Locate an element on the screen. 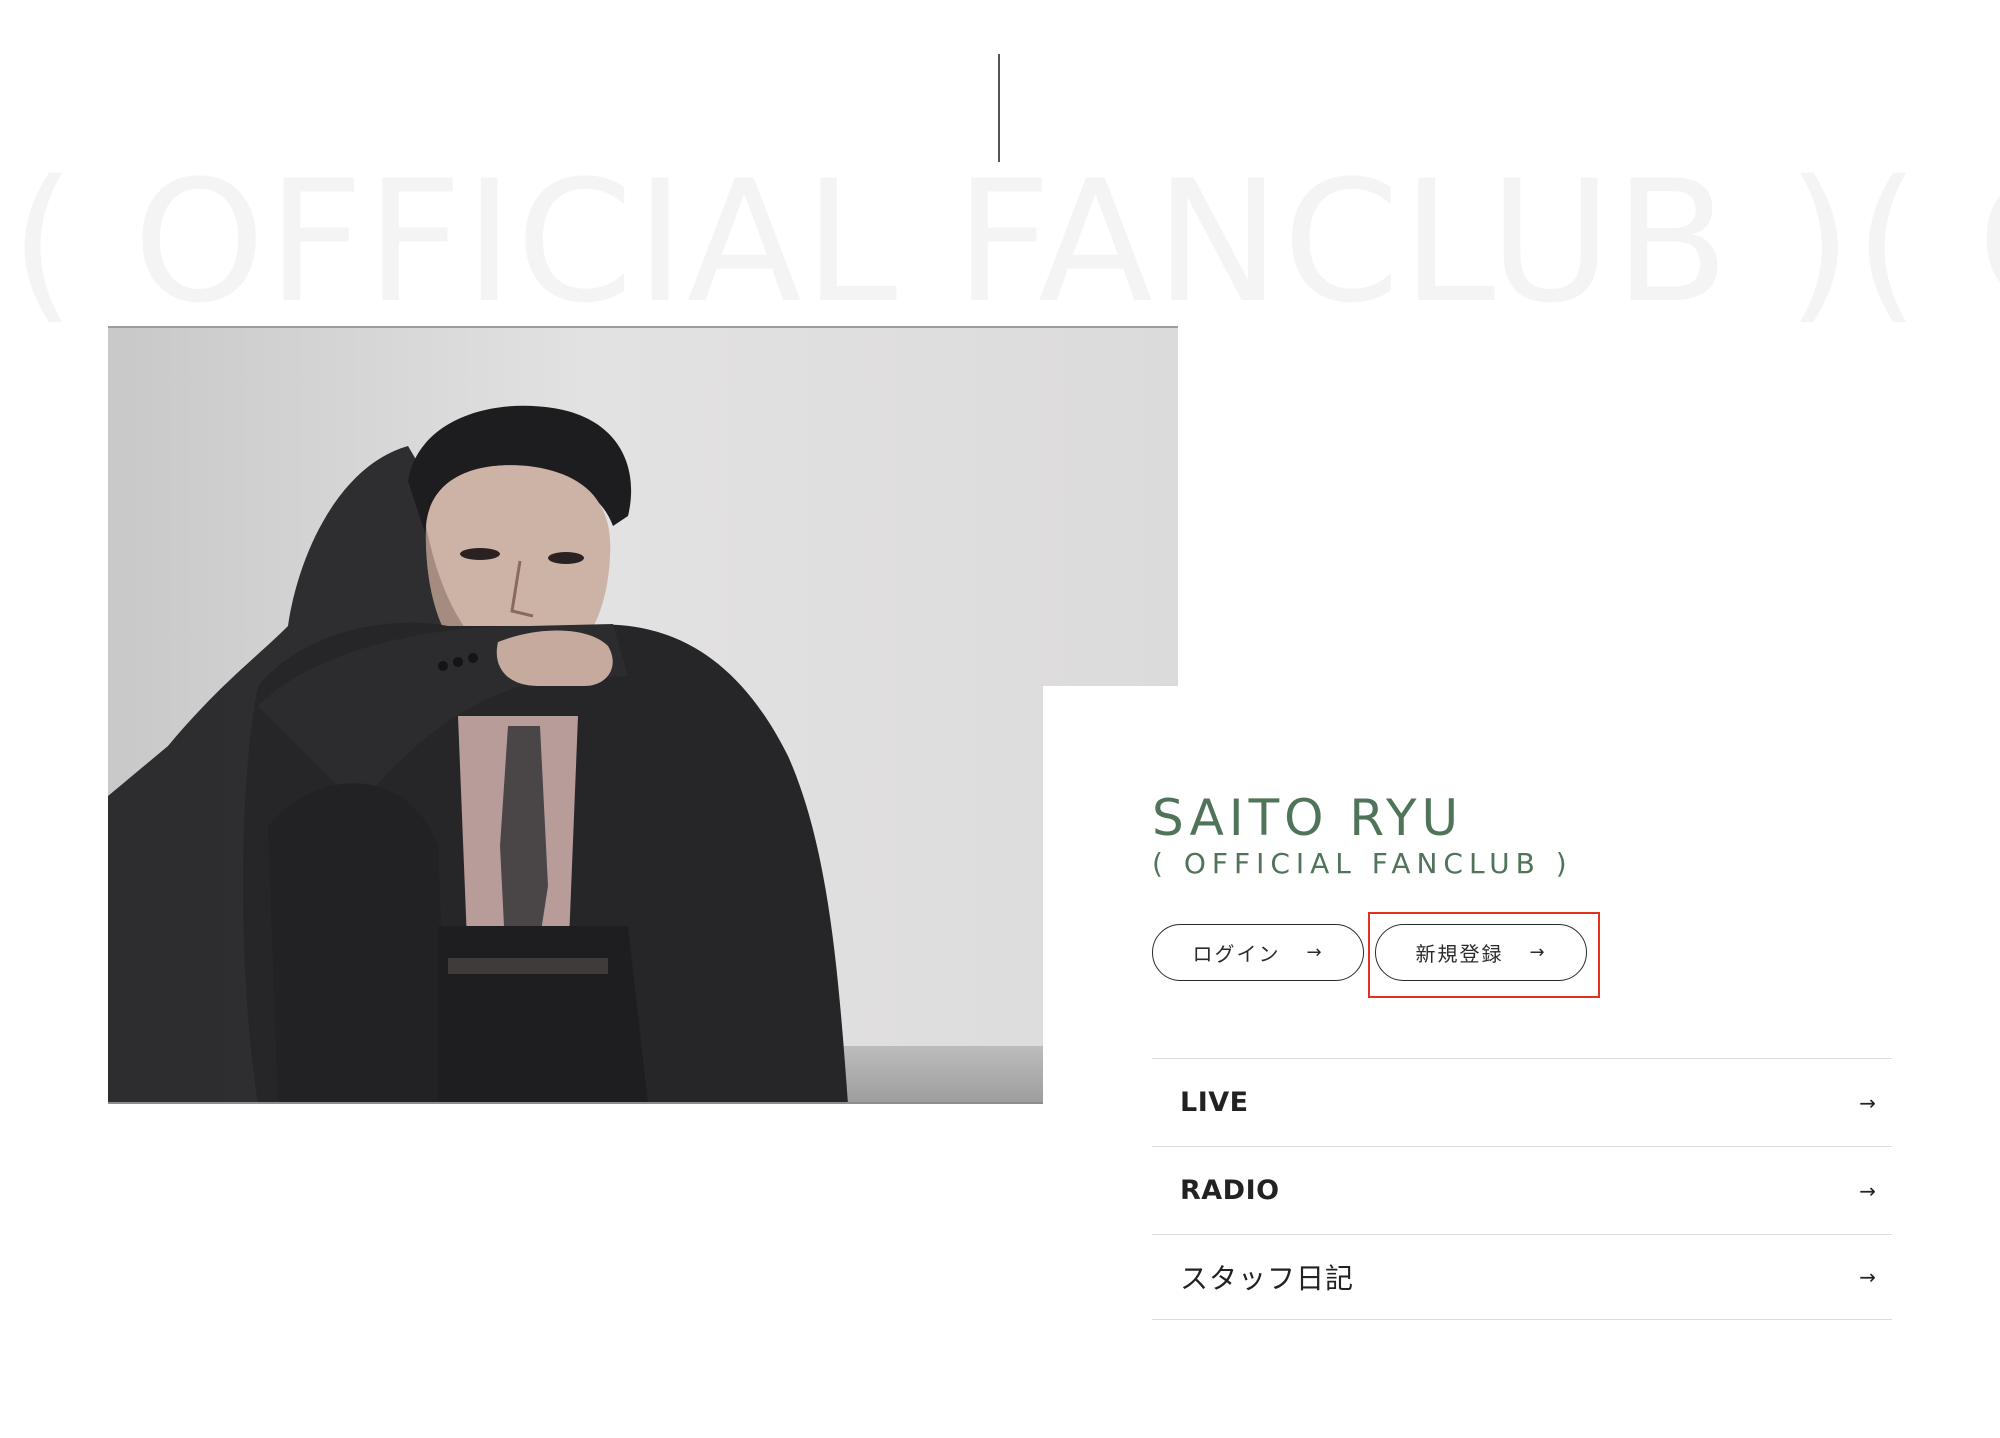 The width and height of the screenshot is (2000, 1438). top-divider-line is located at coordinates (999, 108).